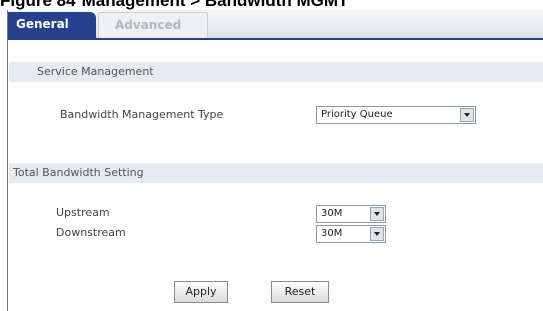 Image resolution: width=543 pixels, height=311 pixels. What do you see at coordinates (38, 5) in the screenshot?
I see `figure-number: Figure 84` at bounding box center [38, 5].